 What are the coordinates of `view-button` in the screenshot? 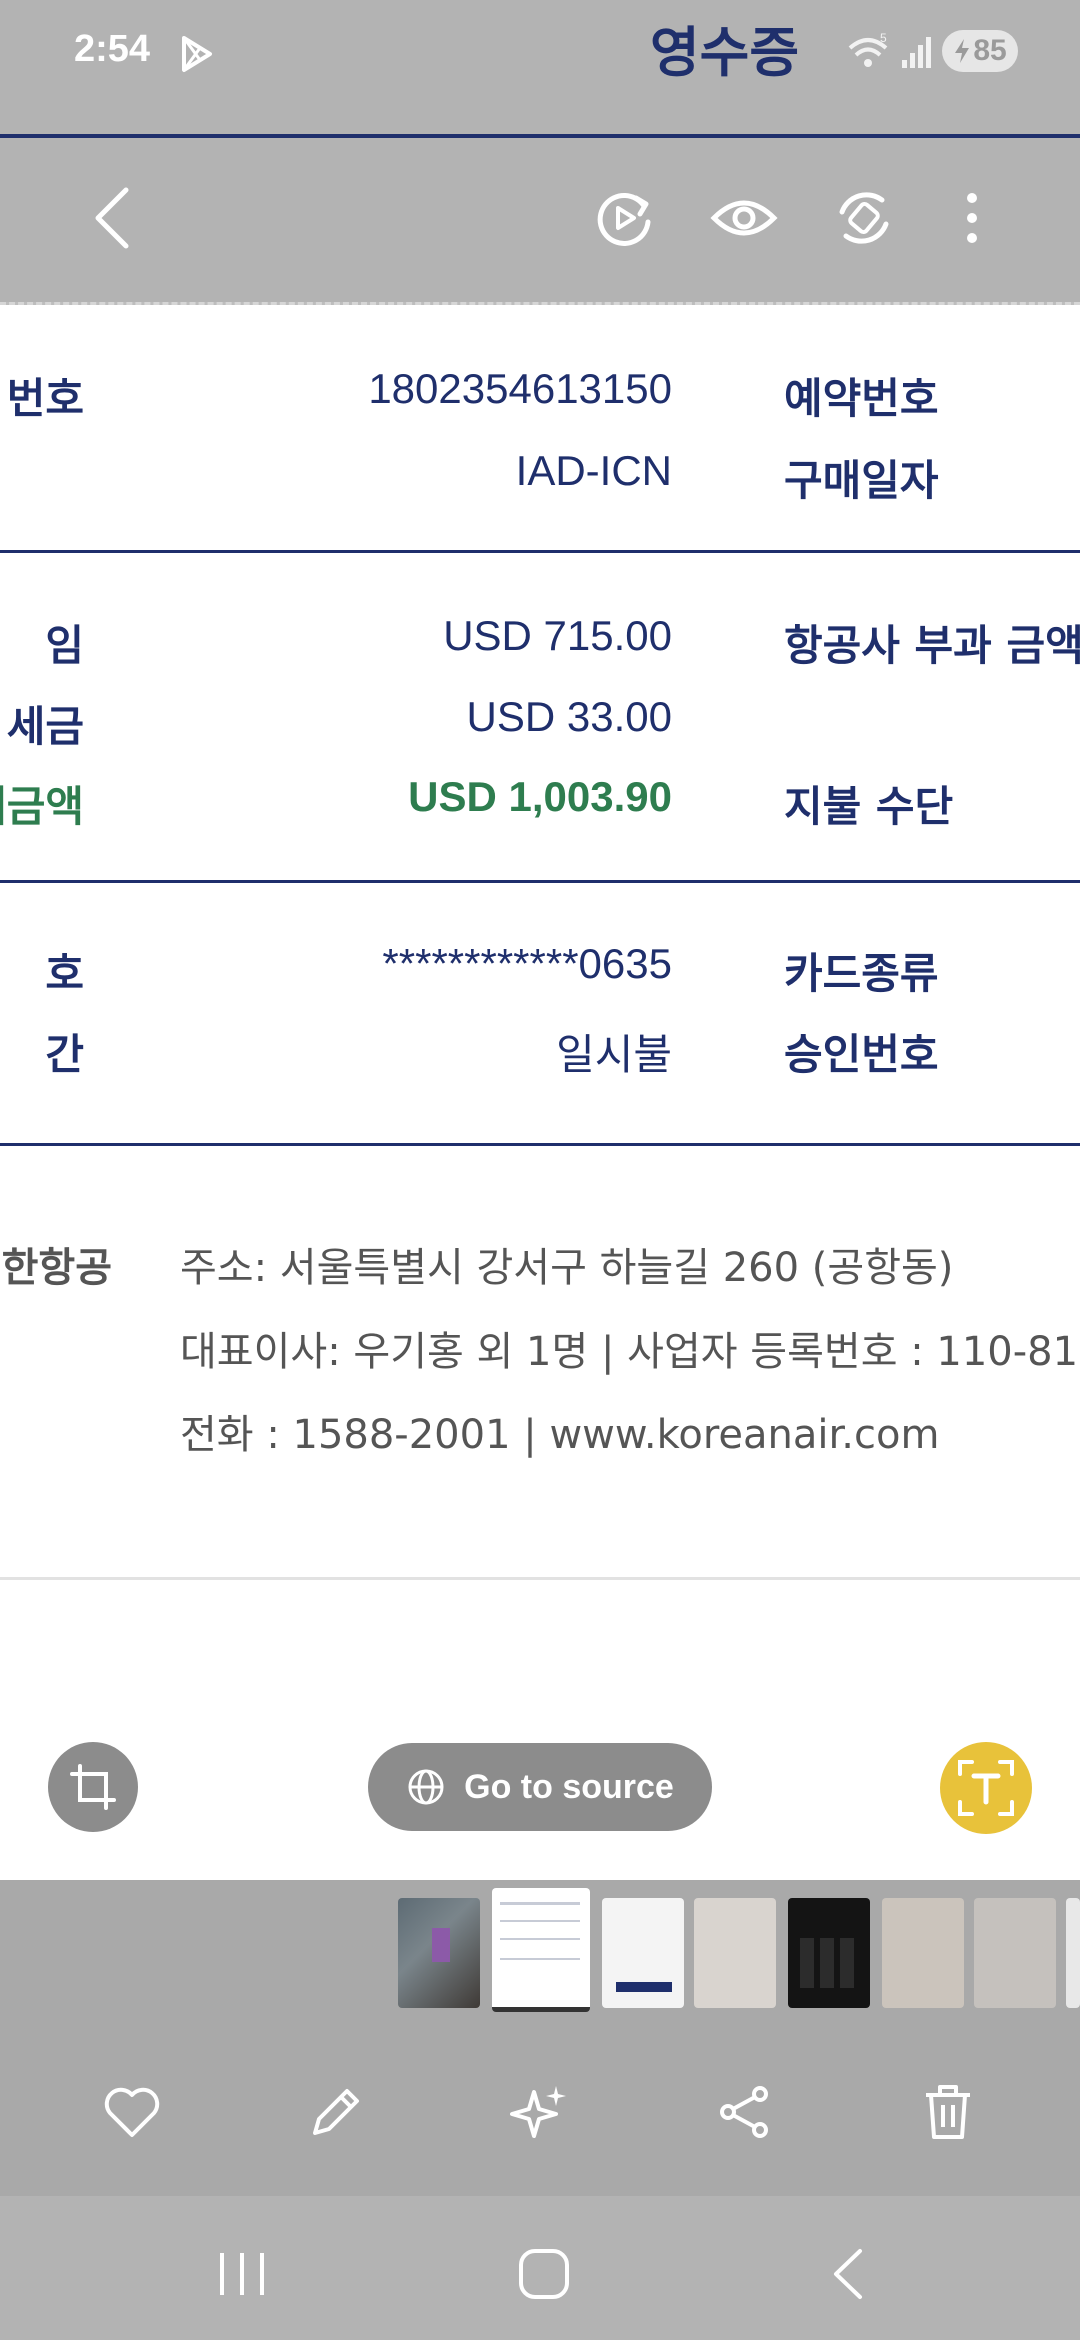 It's located at (744, 218).